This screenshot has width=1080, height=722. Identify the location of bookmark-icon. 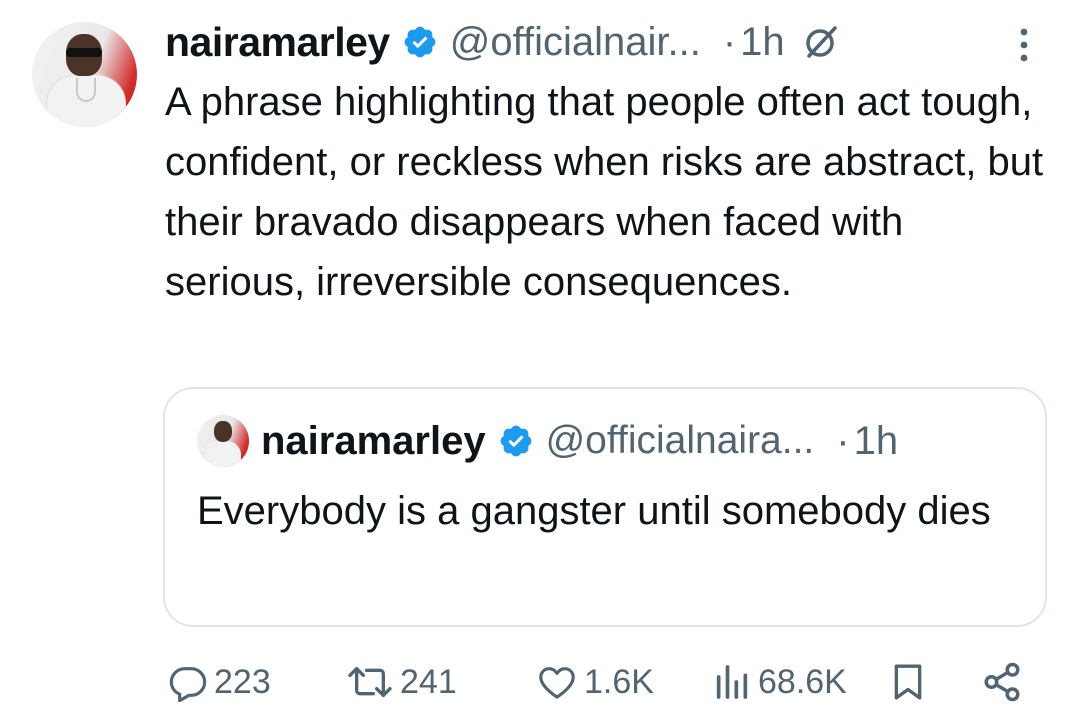
(908, 682).